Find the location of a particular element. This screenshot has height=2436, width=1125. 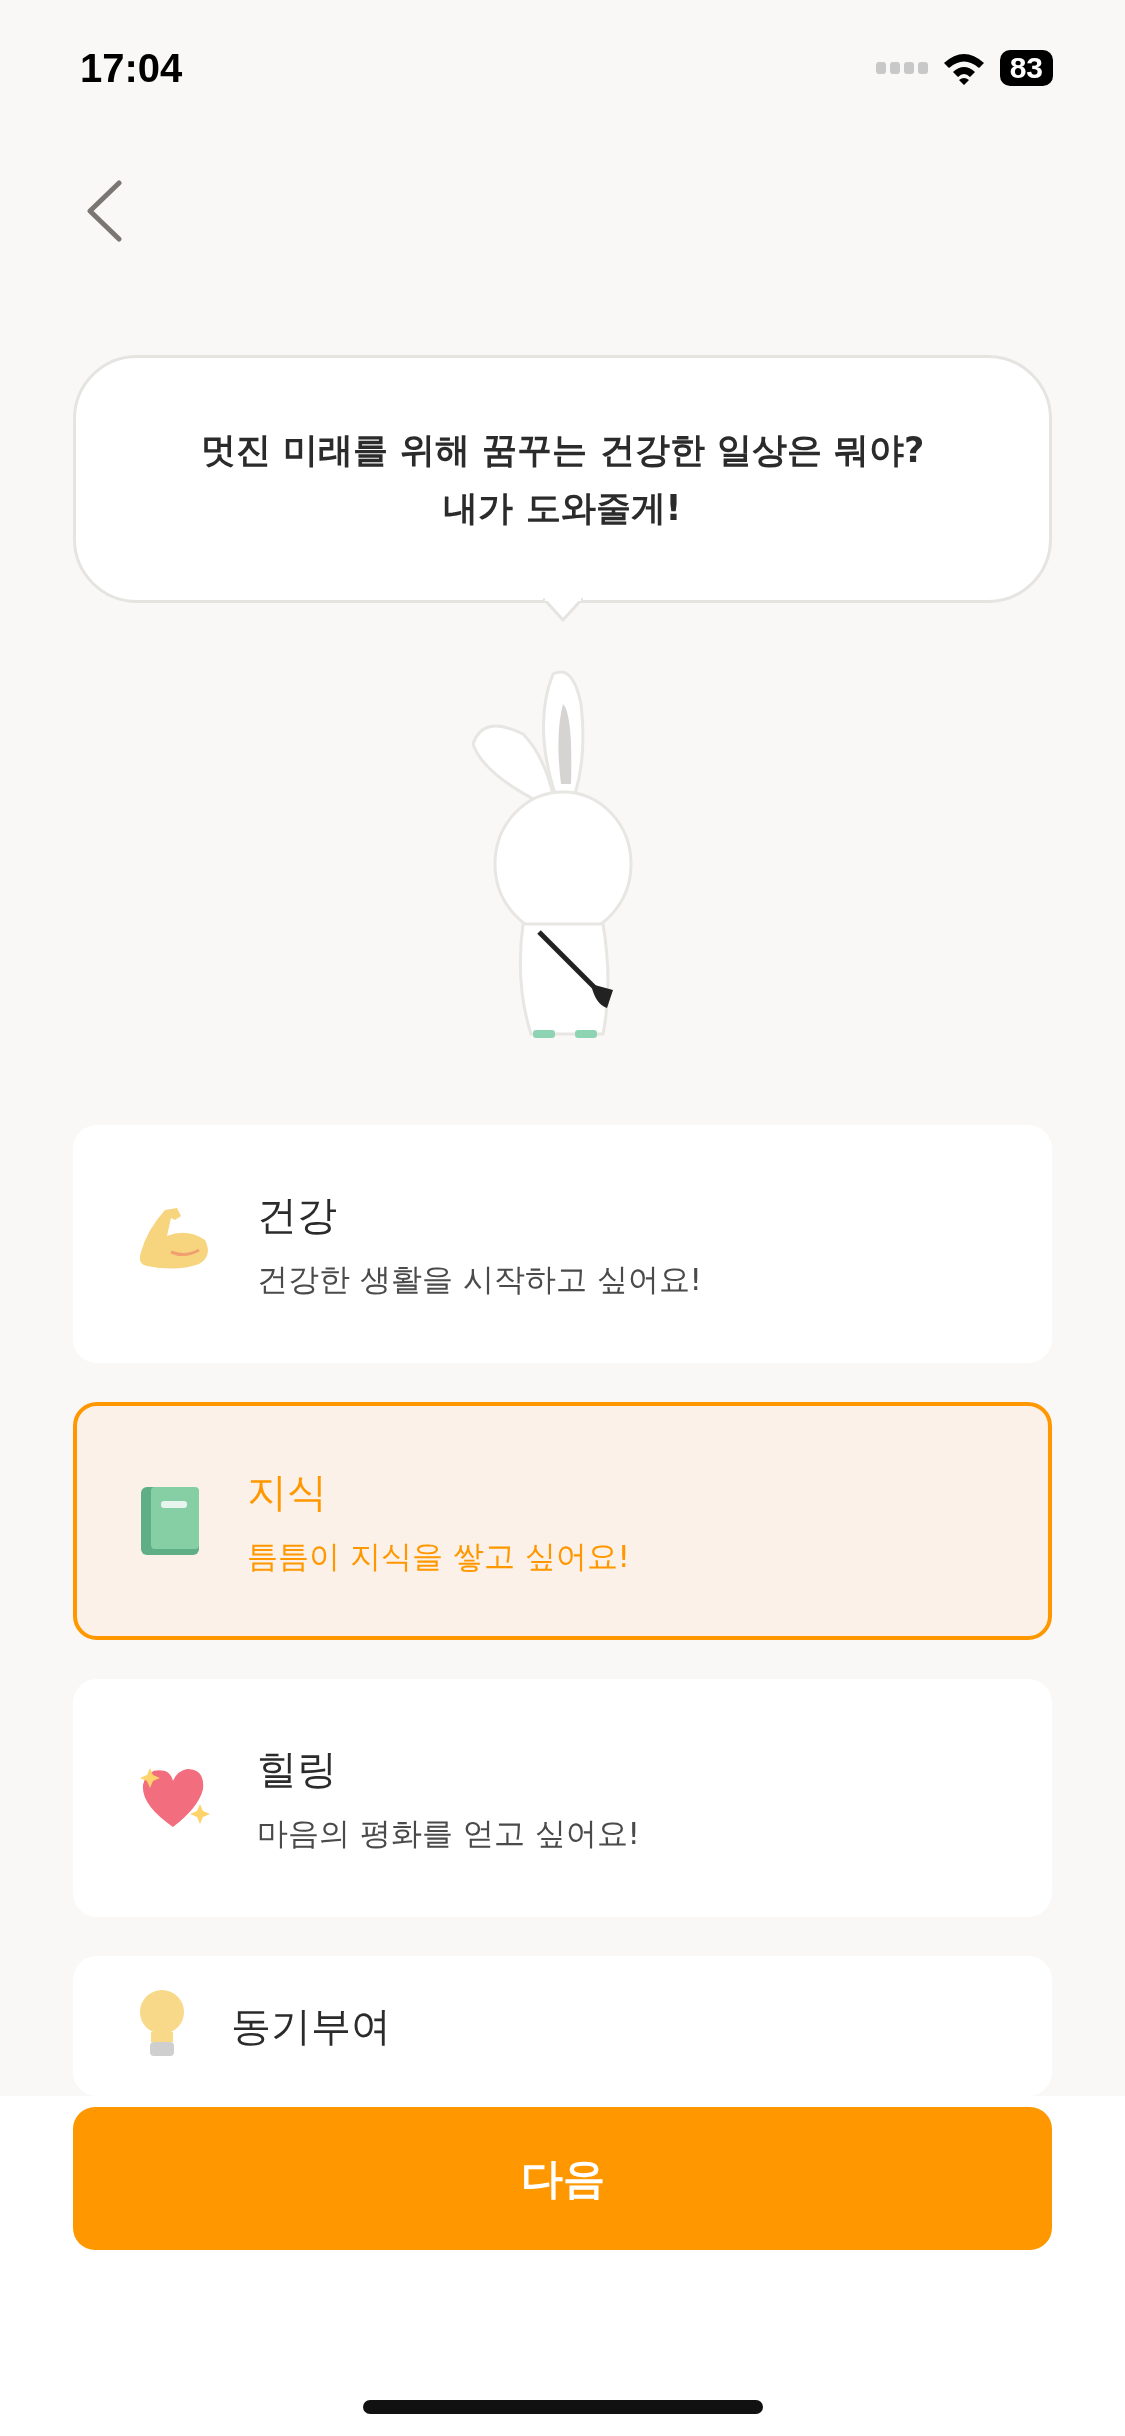

battery-level: 83 is located at coordinates (1026, 68).